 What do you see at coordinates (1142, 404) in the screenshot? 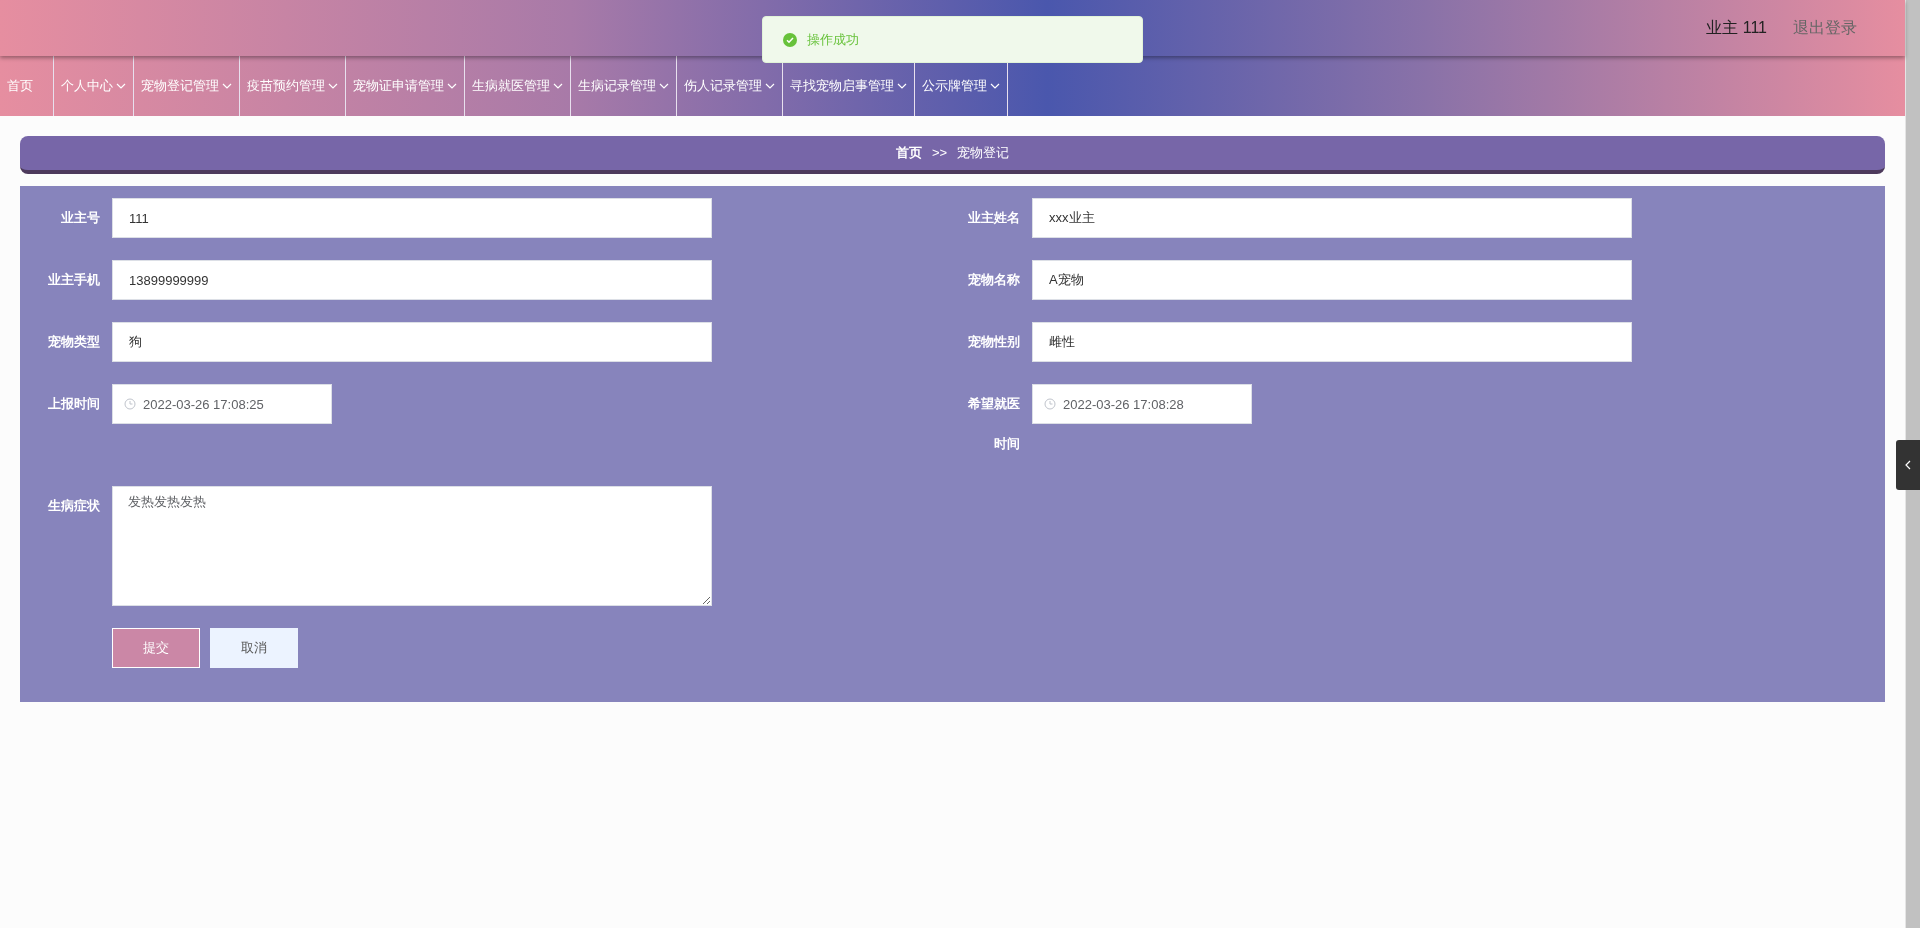
I see `date-time-field: 2022-03-26 17:08:28` at bounding box center [1142, 404].